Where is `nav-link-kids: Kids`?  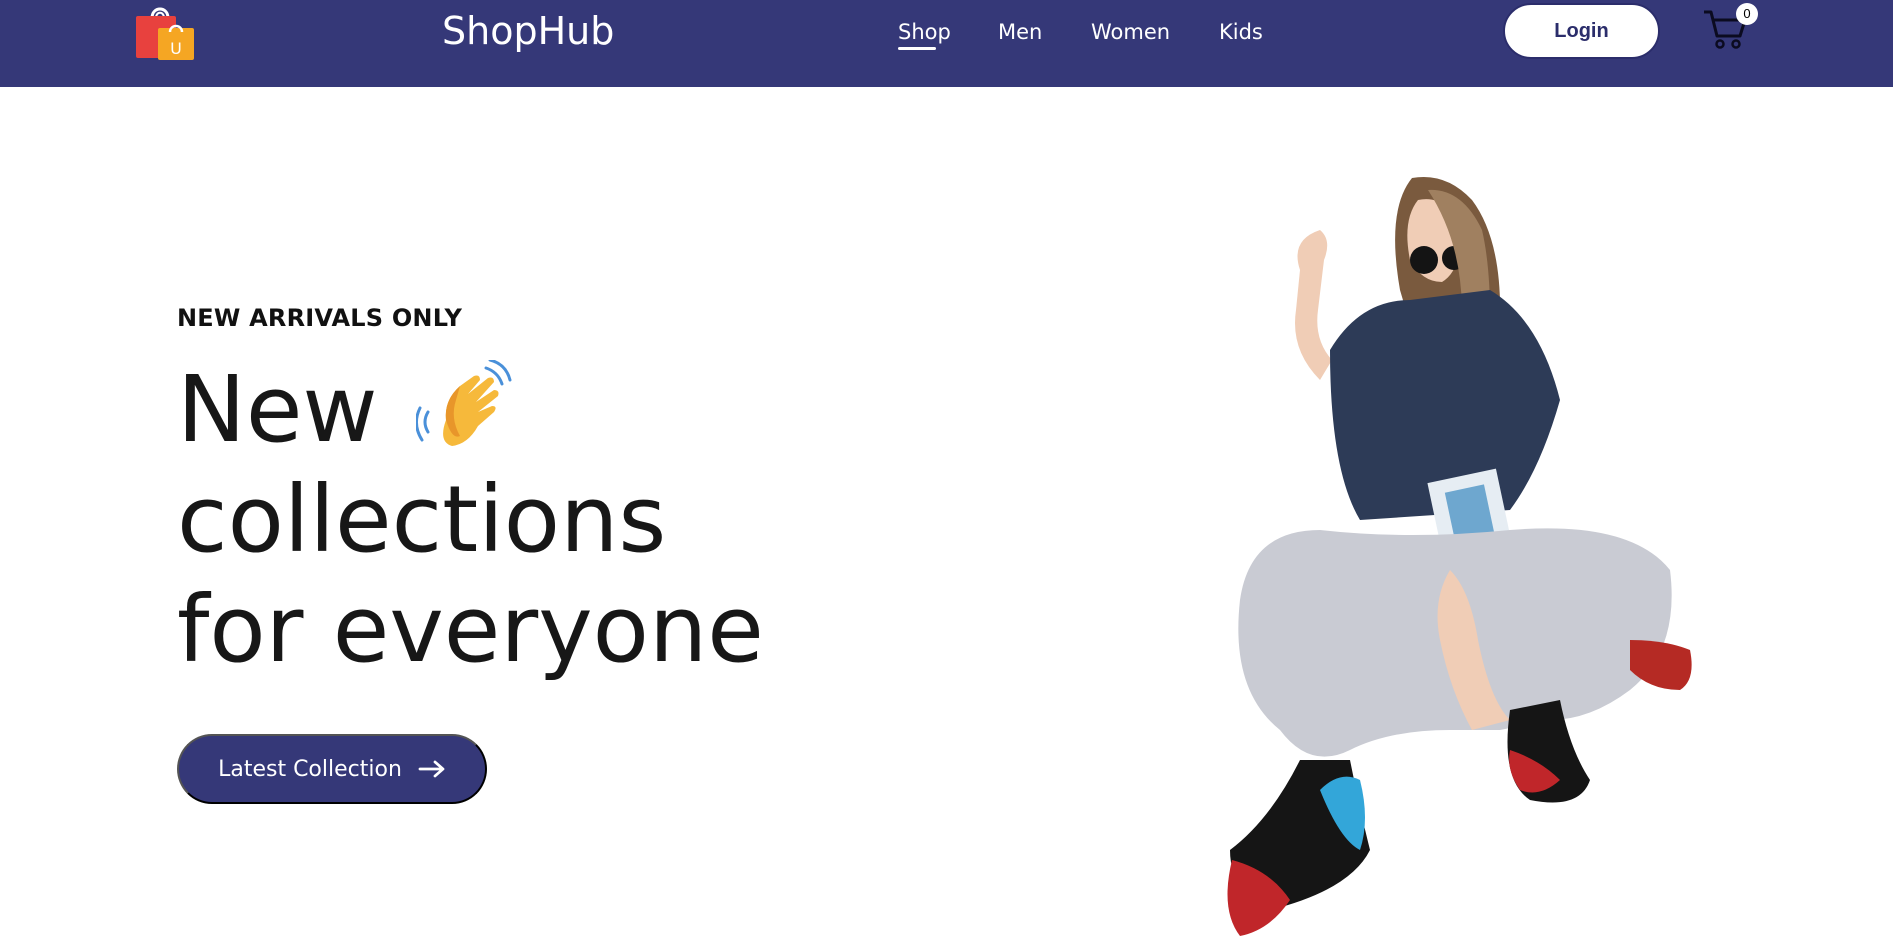
nav-link-kids: Kids is located at coordinates (1241, 32).